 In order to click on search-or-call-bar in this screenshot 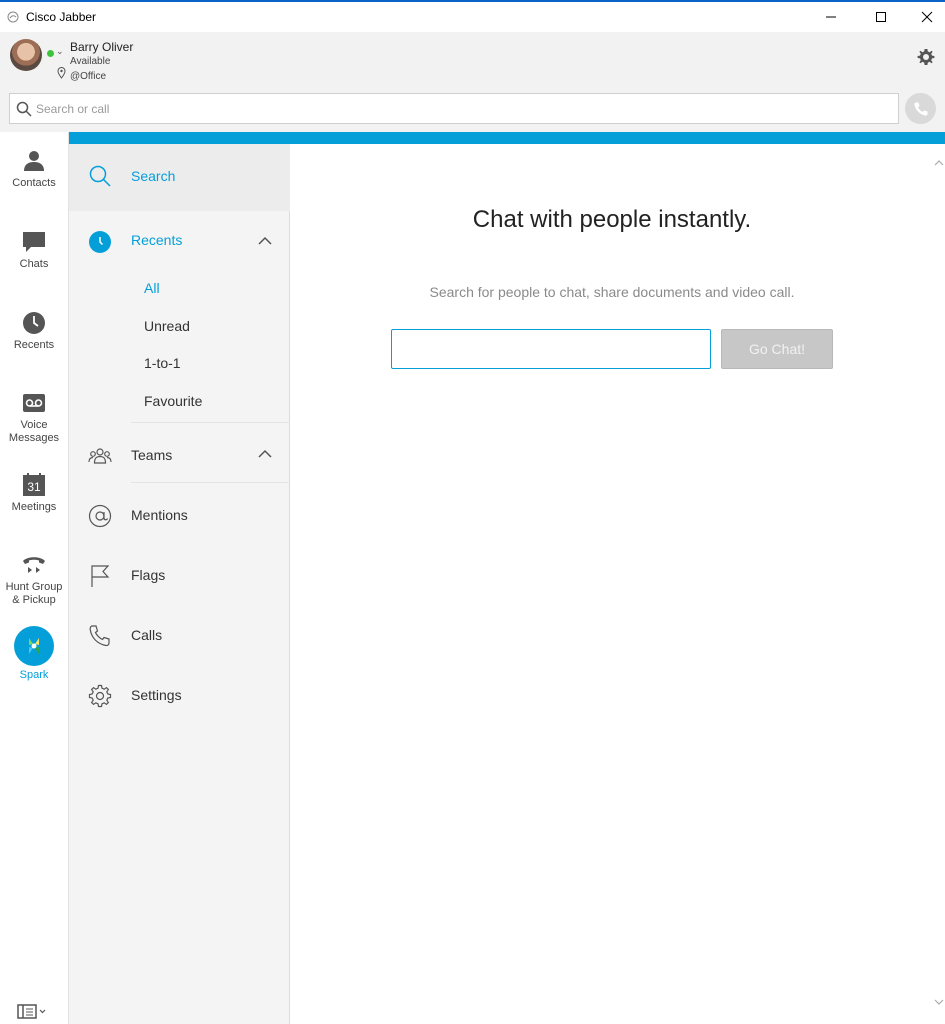, I will do `click(454, 108)`.